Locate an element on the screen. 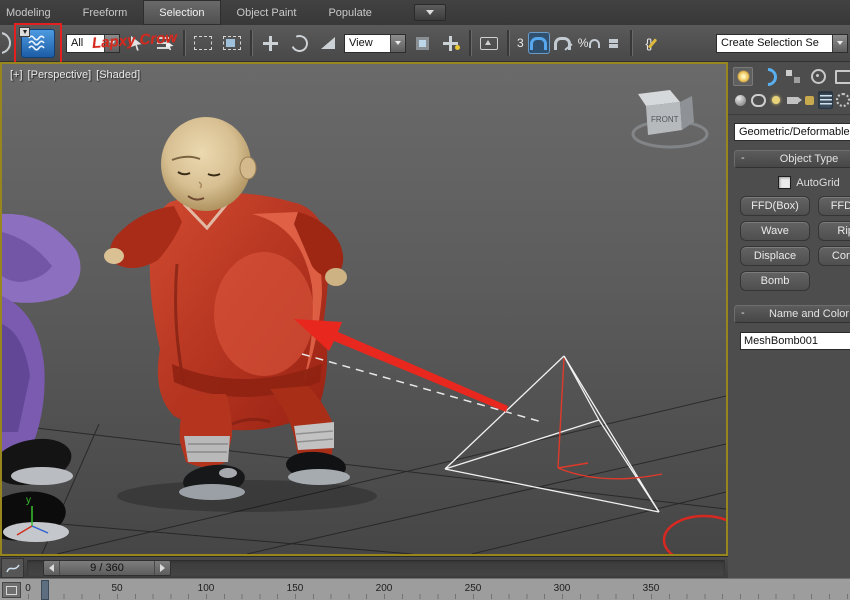 This screenshot has width=850, height=600. window-crossing-toggle is located at coordinates (232, 43).